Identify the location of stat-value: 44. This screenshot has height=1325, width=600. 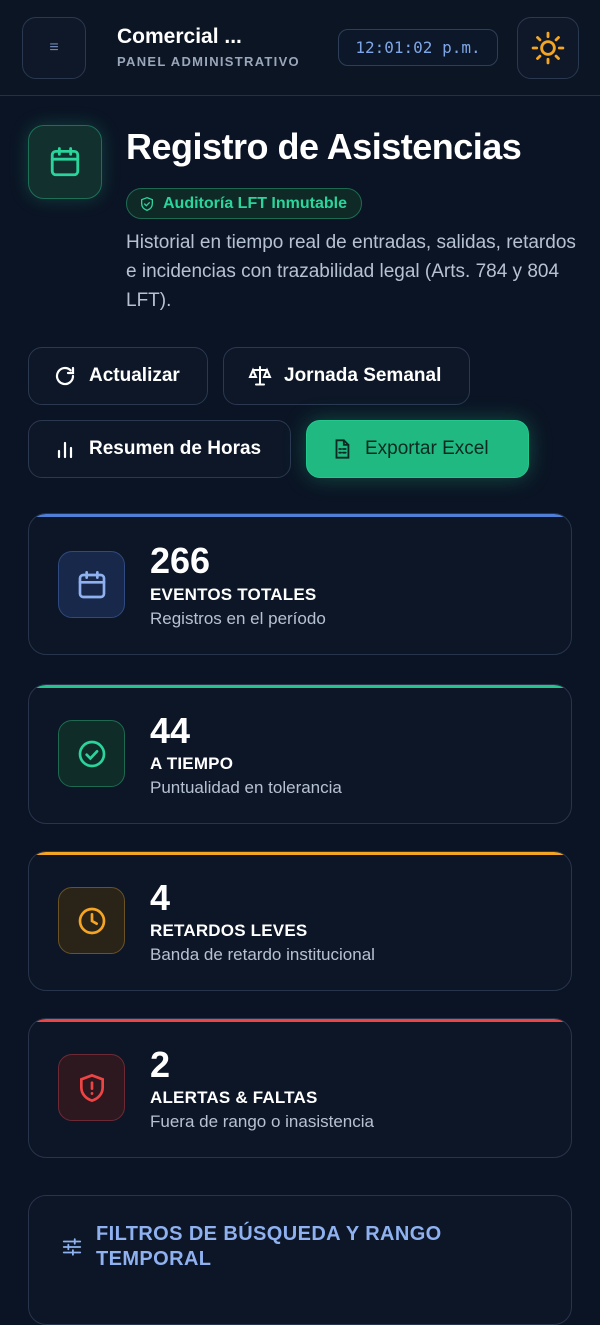
(170, 730).